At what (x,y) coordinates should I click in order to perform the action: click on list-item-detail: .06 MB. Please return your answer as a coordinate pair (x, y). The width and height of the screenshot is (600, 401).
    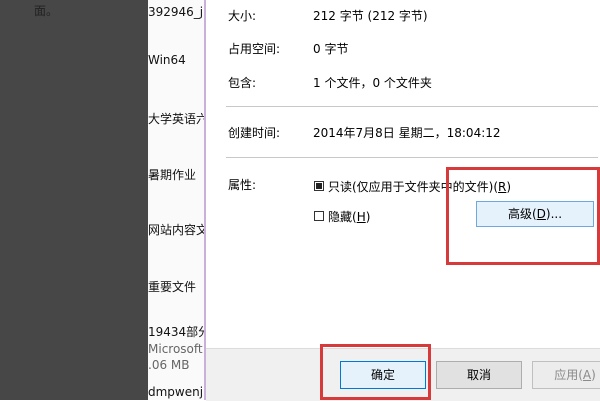
    Looking at the image, I should click on (169, 365).